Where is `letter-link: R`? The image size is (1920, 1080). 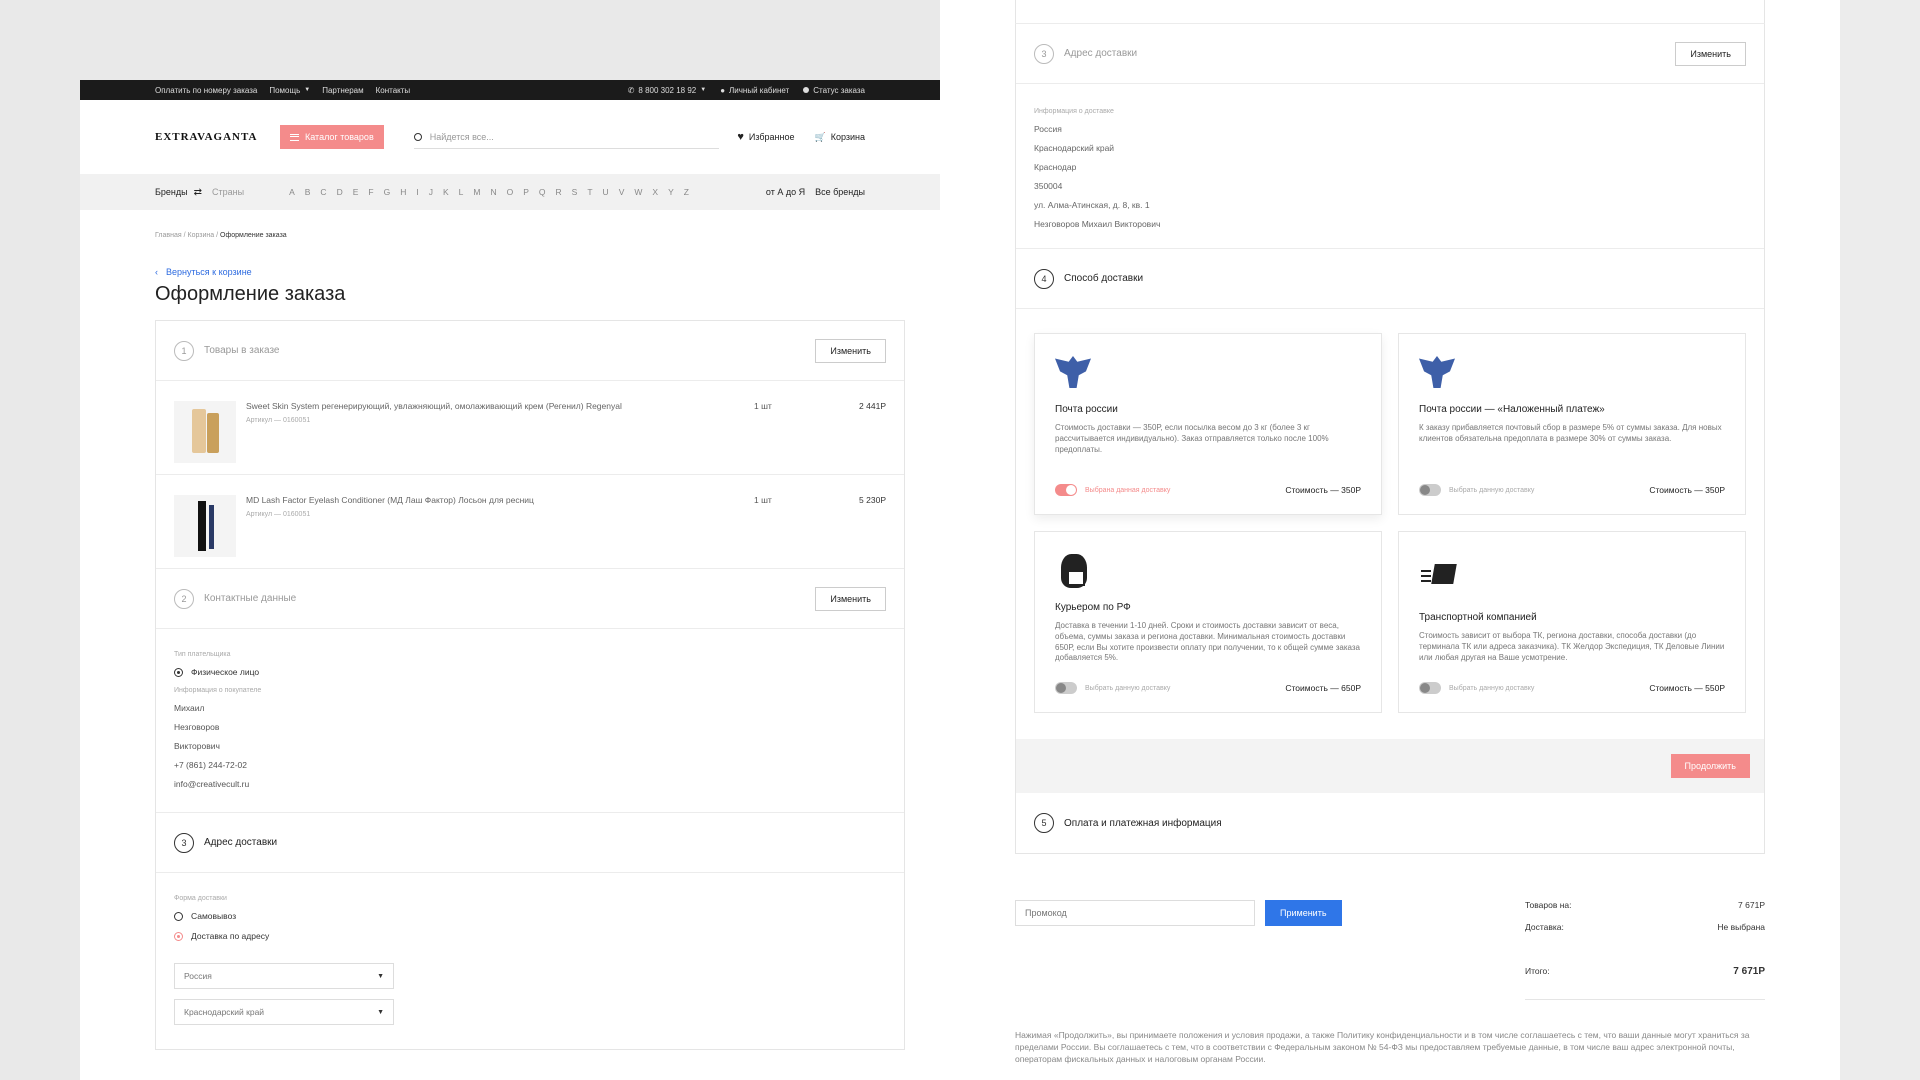 letter-link: R is located at coordinates (559, 192).